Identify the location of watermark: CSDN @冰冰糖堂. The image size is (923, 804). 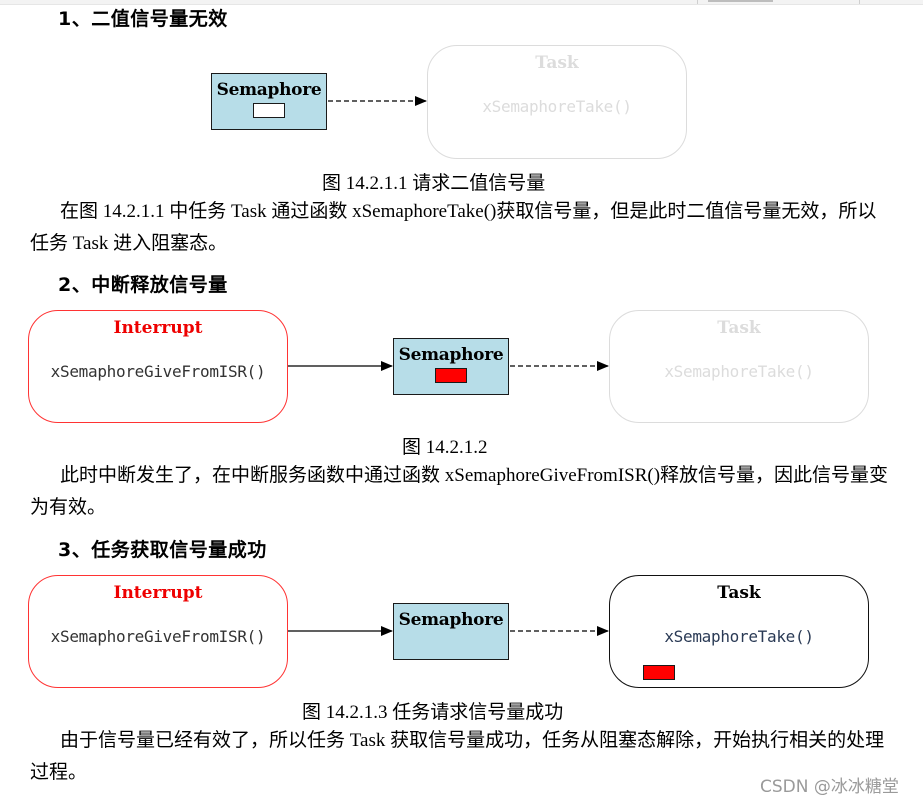
(829, 787).